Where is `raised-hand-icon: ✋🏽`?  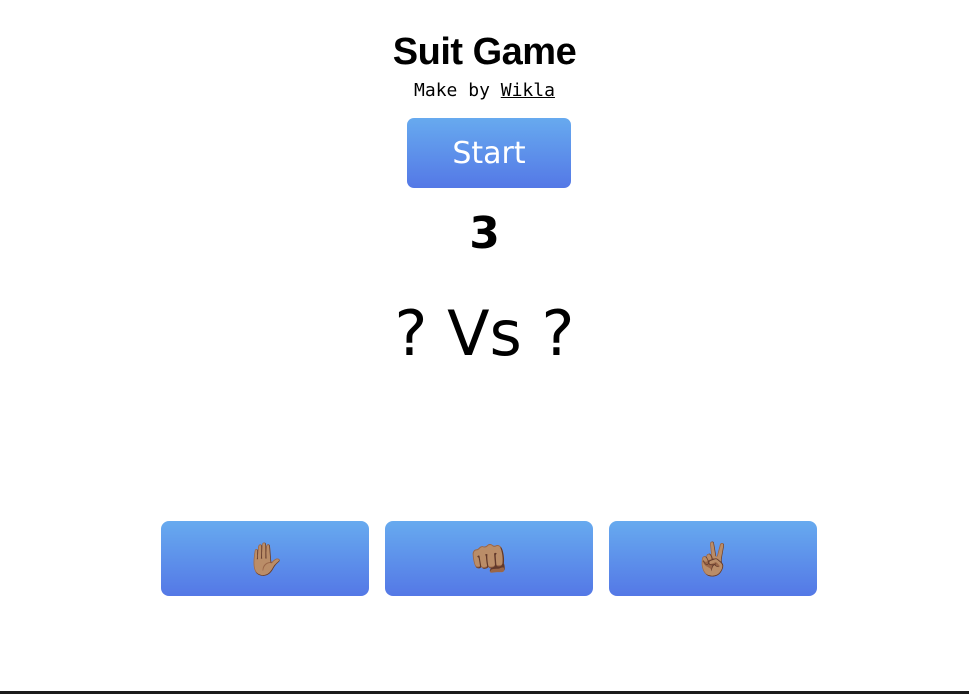
raised-hand-icon: ✋🏽 is located at coordinates (265, 558).